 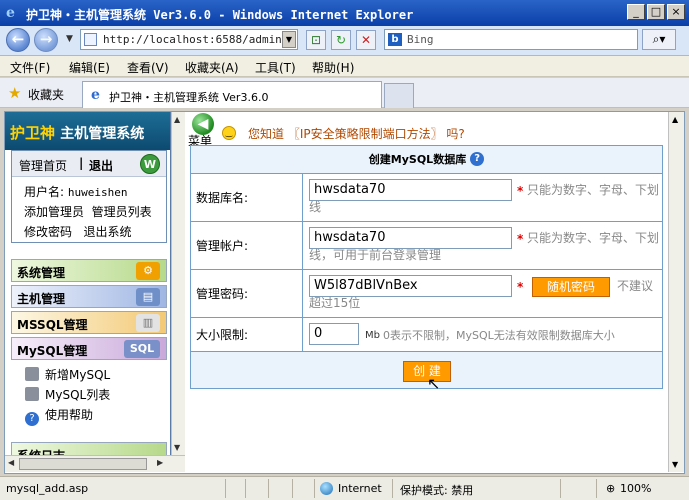 What do you see at coordinates (14, 93) in the screenshot?
I see `favorites-star-icon: ★` at bounding box center [14, 93].